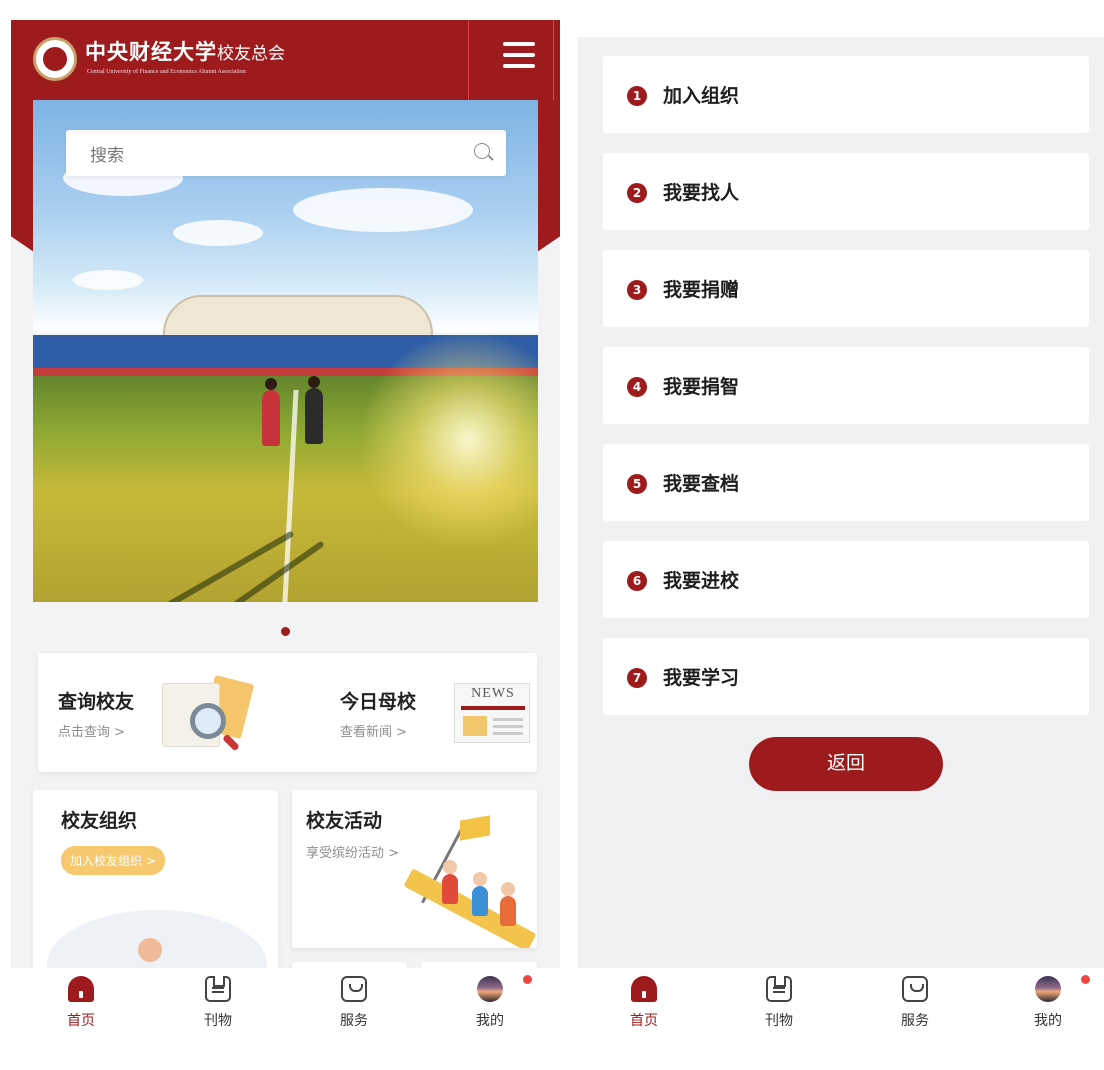  I want to click on menu-item-study: 7 我要学习, so click(846, 676).